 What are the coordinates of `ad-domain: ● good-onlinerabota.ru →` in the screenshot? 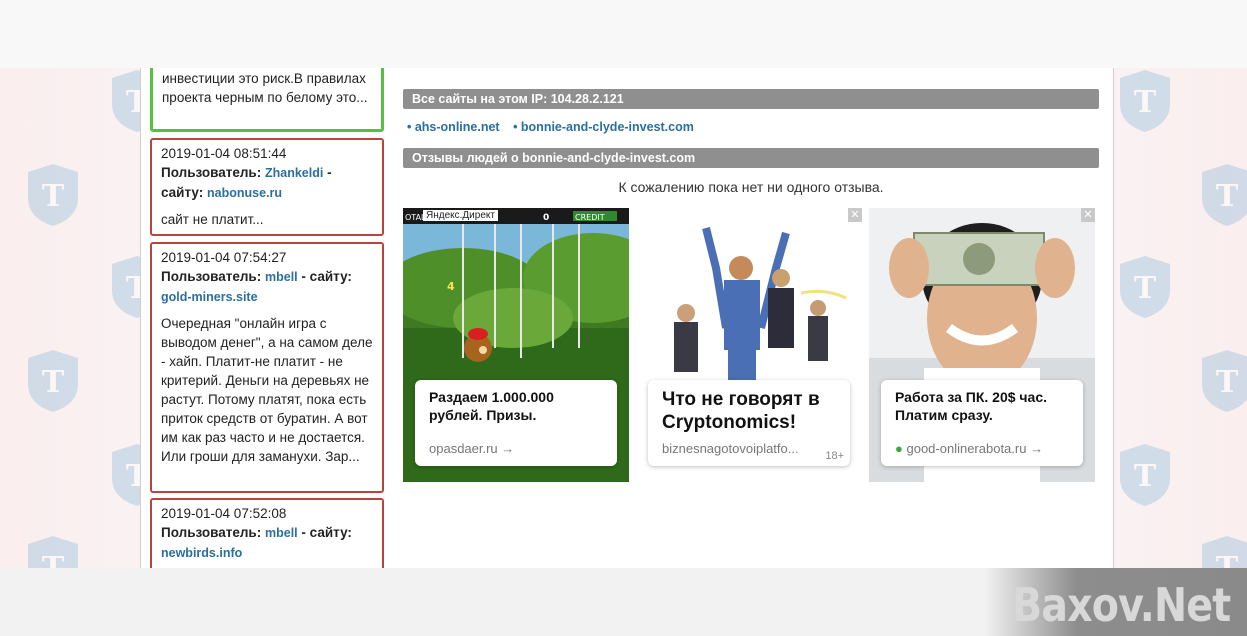 It's located at (969, 448).